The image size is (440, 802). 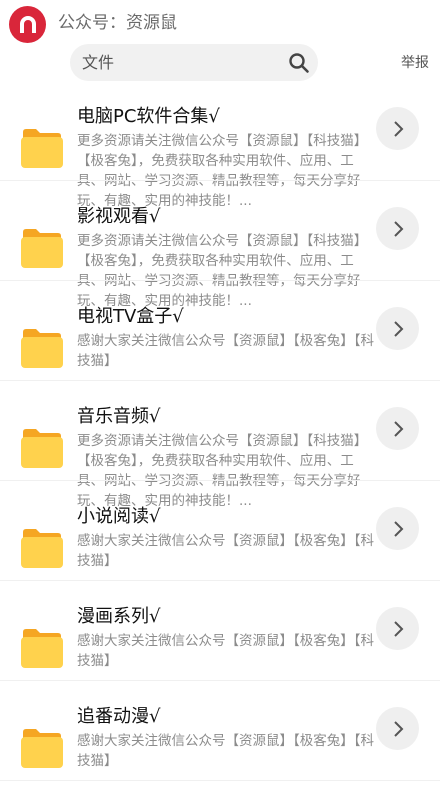 What do you see at coordinates (119, 216) in the screenshot?
I see `item-title: 影视观看√` at bounding box center [119, 216].